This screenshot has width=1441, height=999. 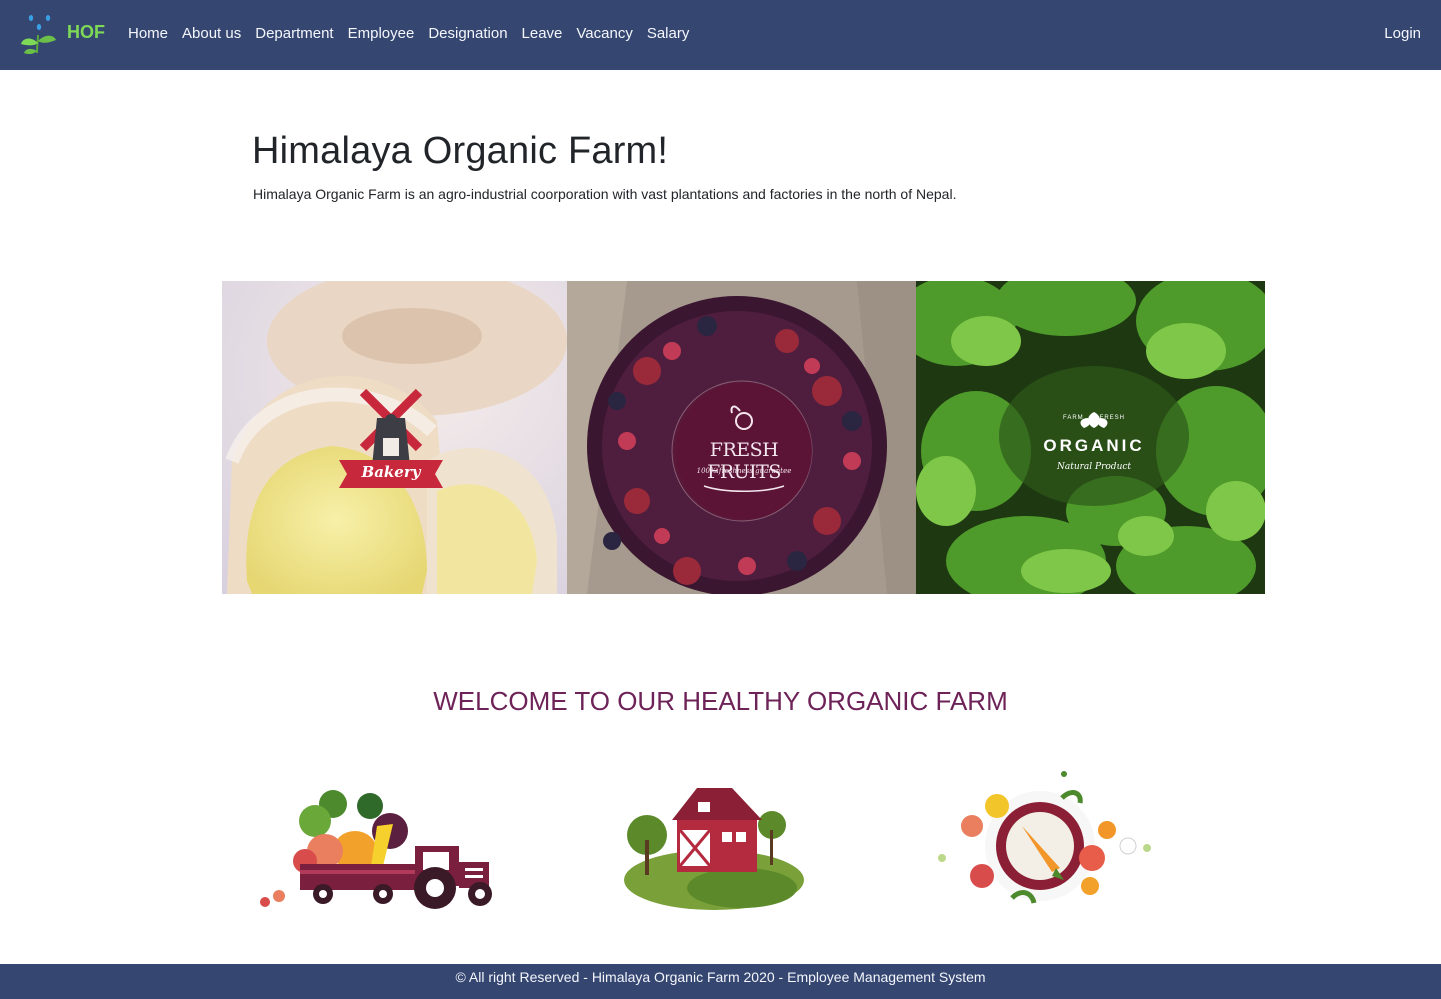 What do you see at coordinates (391, 438) in the screenshot?
I see `windmill-badge-icon` at bounding box center [391, 438].